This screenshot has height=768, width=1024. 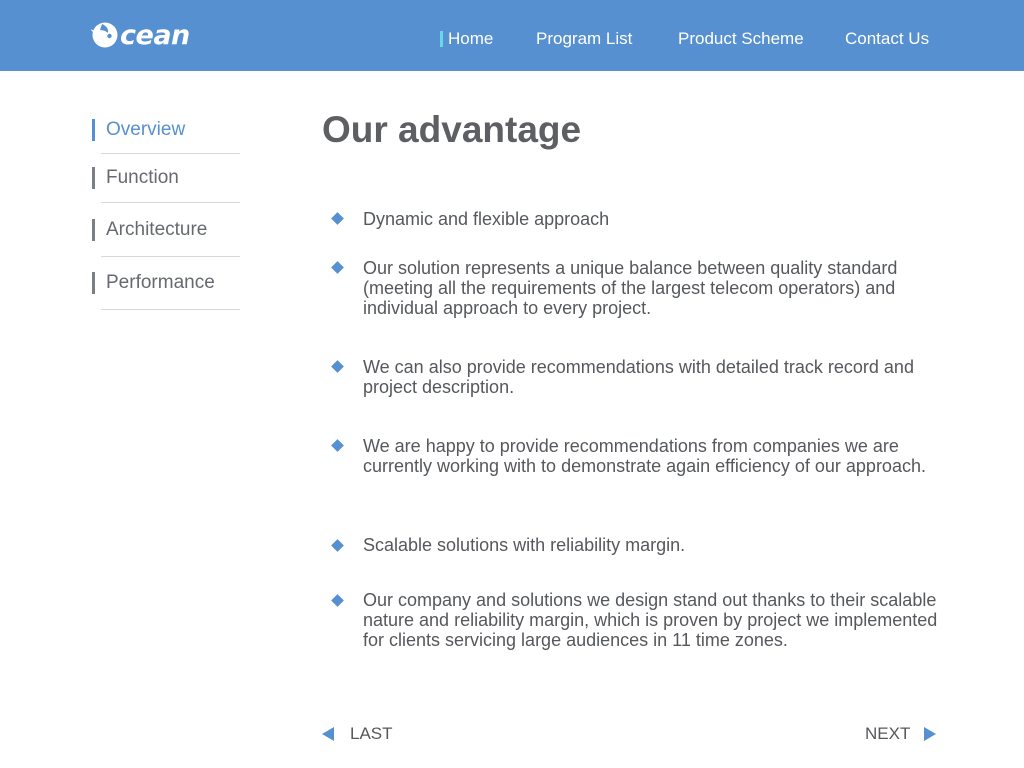 I want to click on prev-button: LAST, so click(x=357, y=734).